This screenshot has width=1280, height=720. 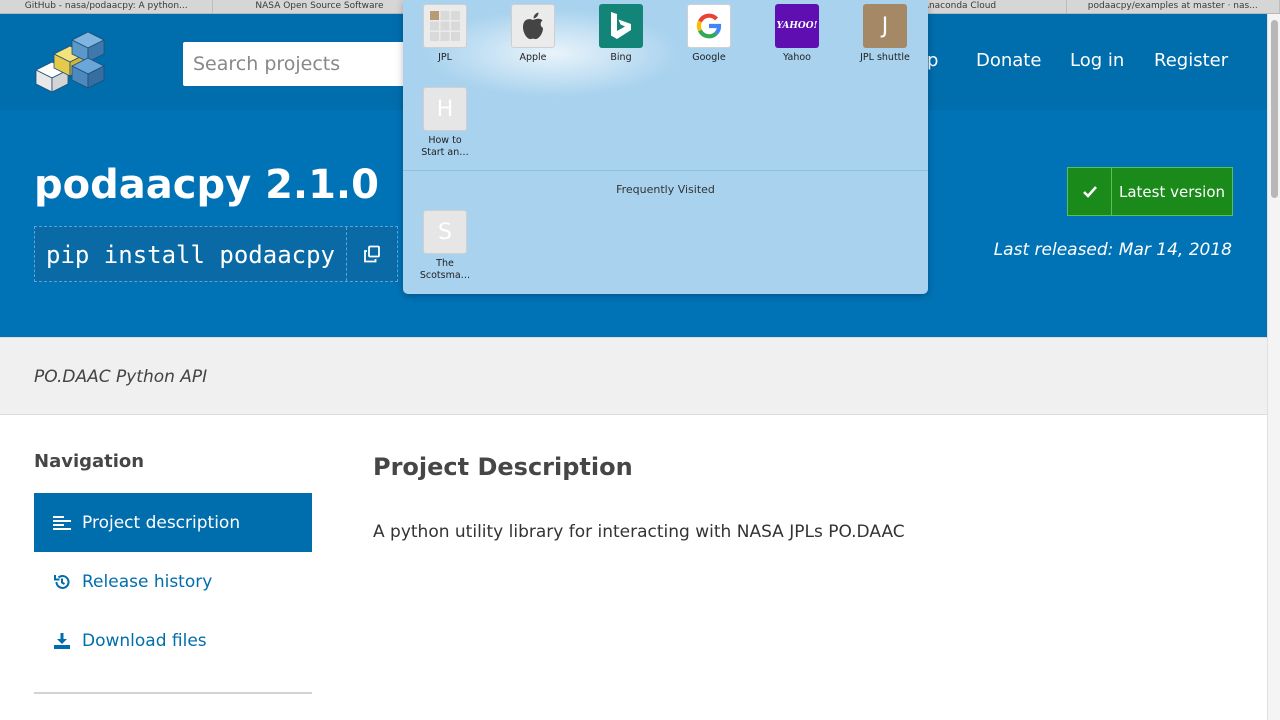 I want to click on sidebar-item-label: Release history, so click(x=147, y=581).